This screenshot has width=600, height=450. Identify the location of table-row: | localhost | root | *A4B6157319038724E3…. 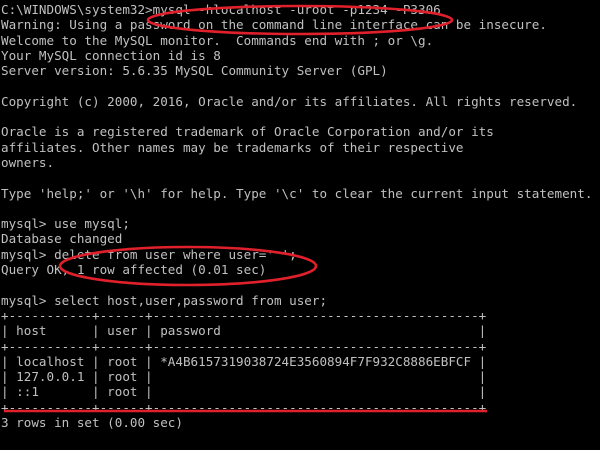
(244, 361).